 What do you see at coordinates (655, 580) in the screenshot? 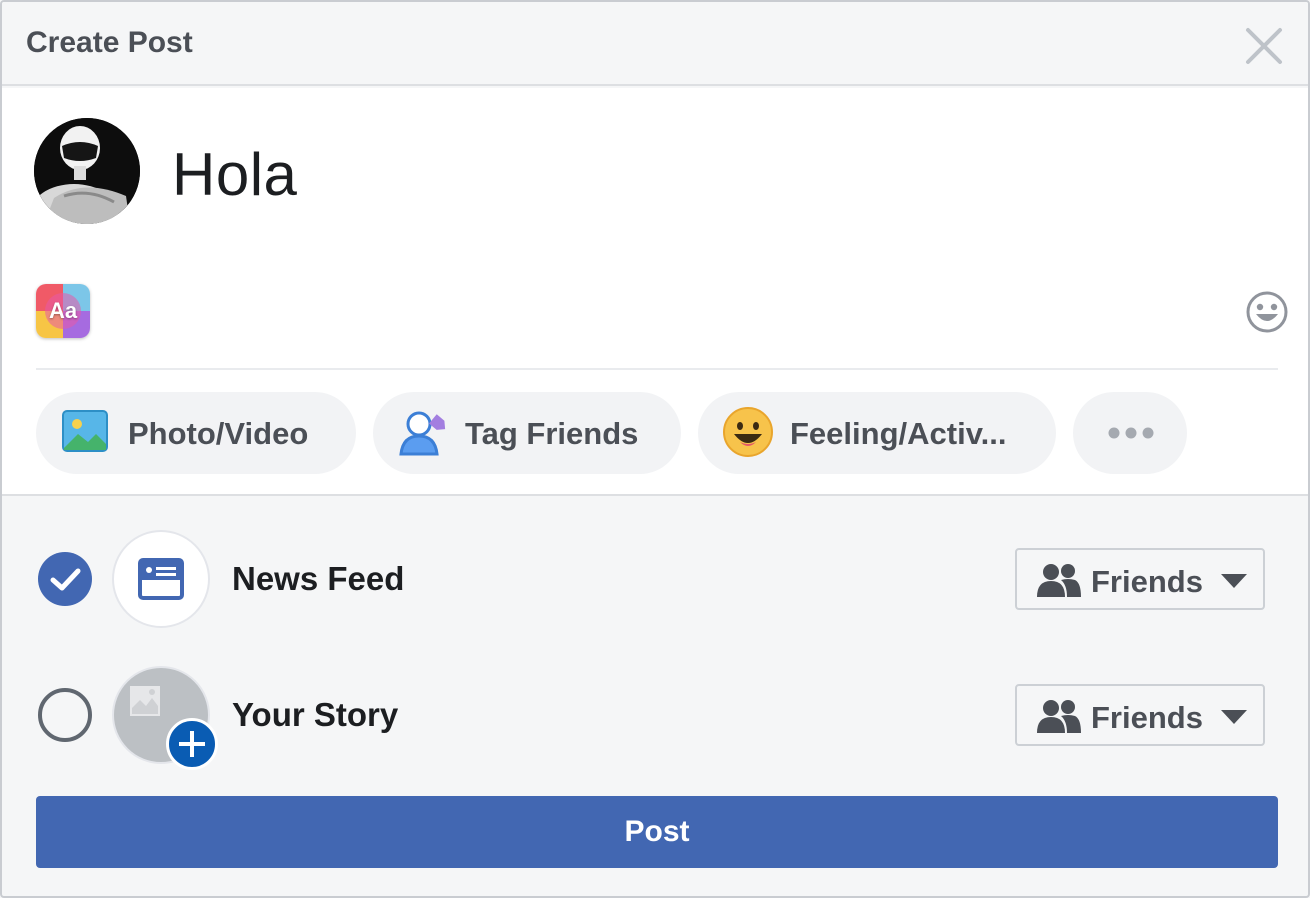
I see `destination-news-feed: News Feed Friends` at bounding box center [655, 580].